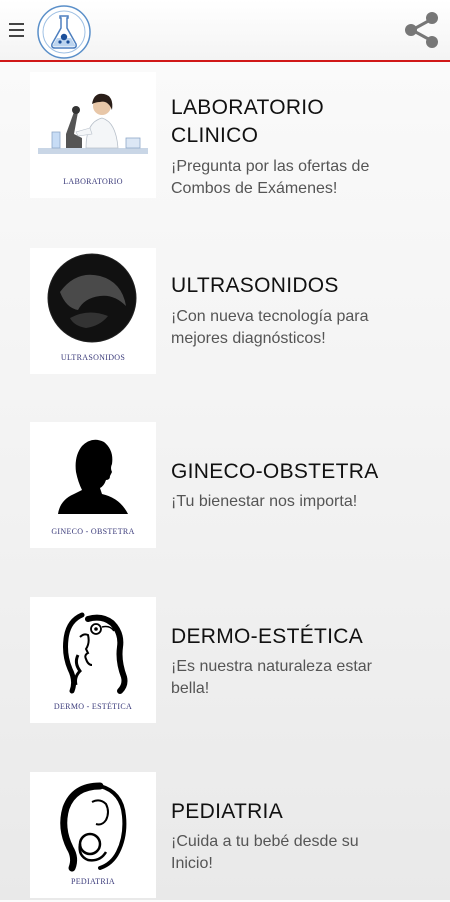 The image size is (450, 902). I want to click on ultrasonidos-thumbnail: ULTRASONIDOS, so click(93, 311).